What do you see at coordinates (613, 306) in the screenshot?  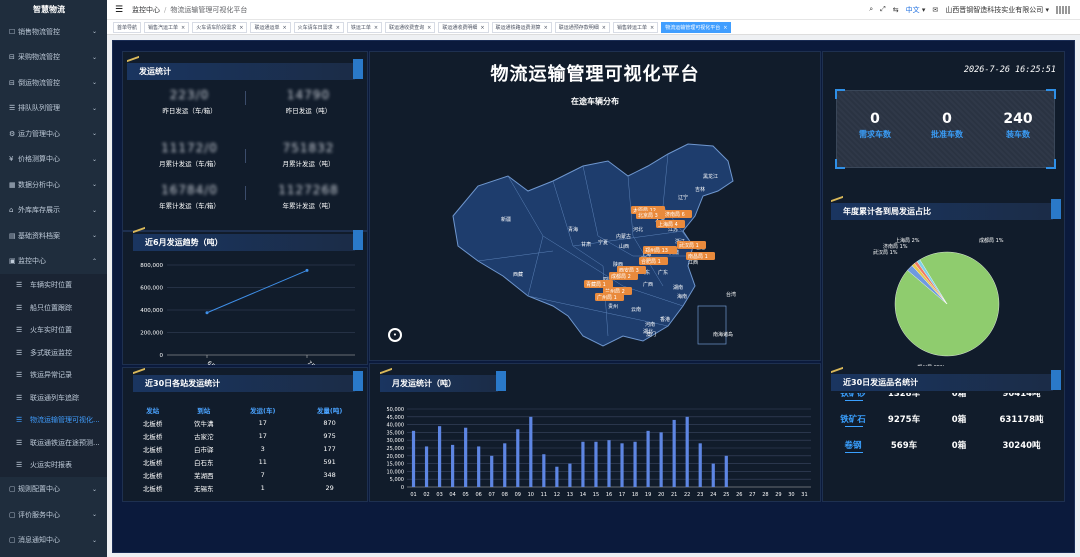 I see `province-label: 贵州` at bounding box center [613, 306].